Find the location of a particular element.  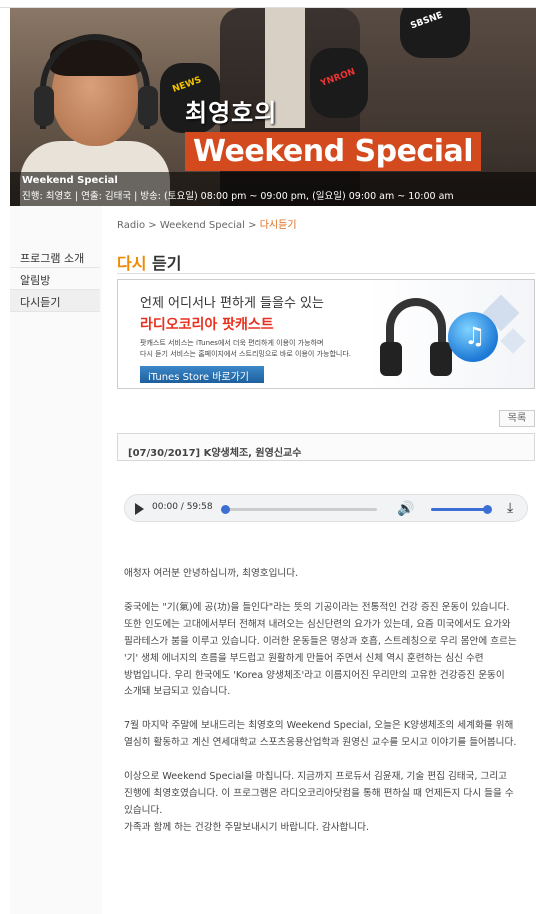

sidebar-item-intro: 프로그램 소개 is located at coordinates (55, 257).